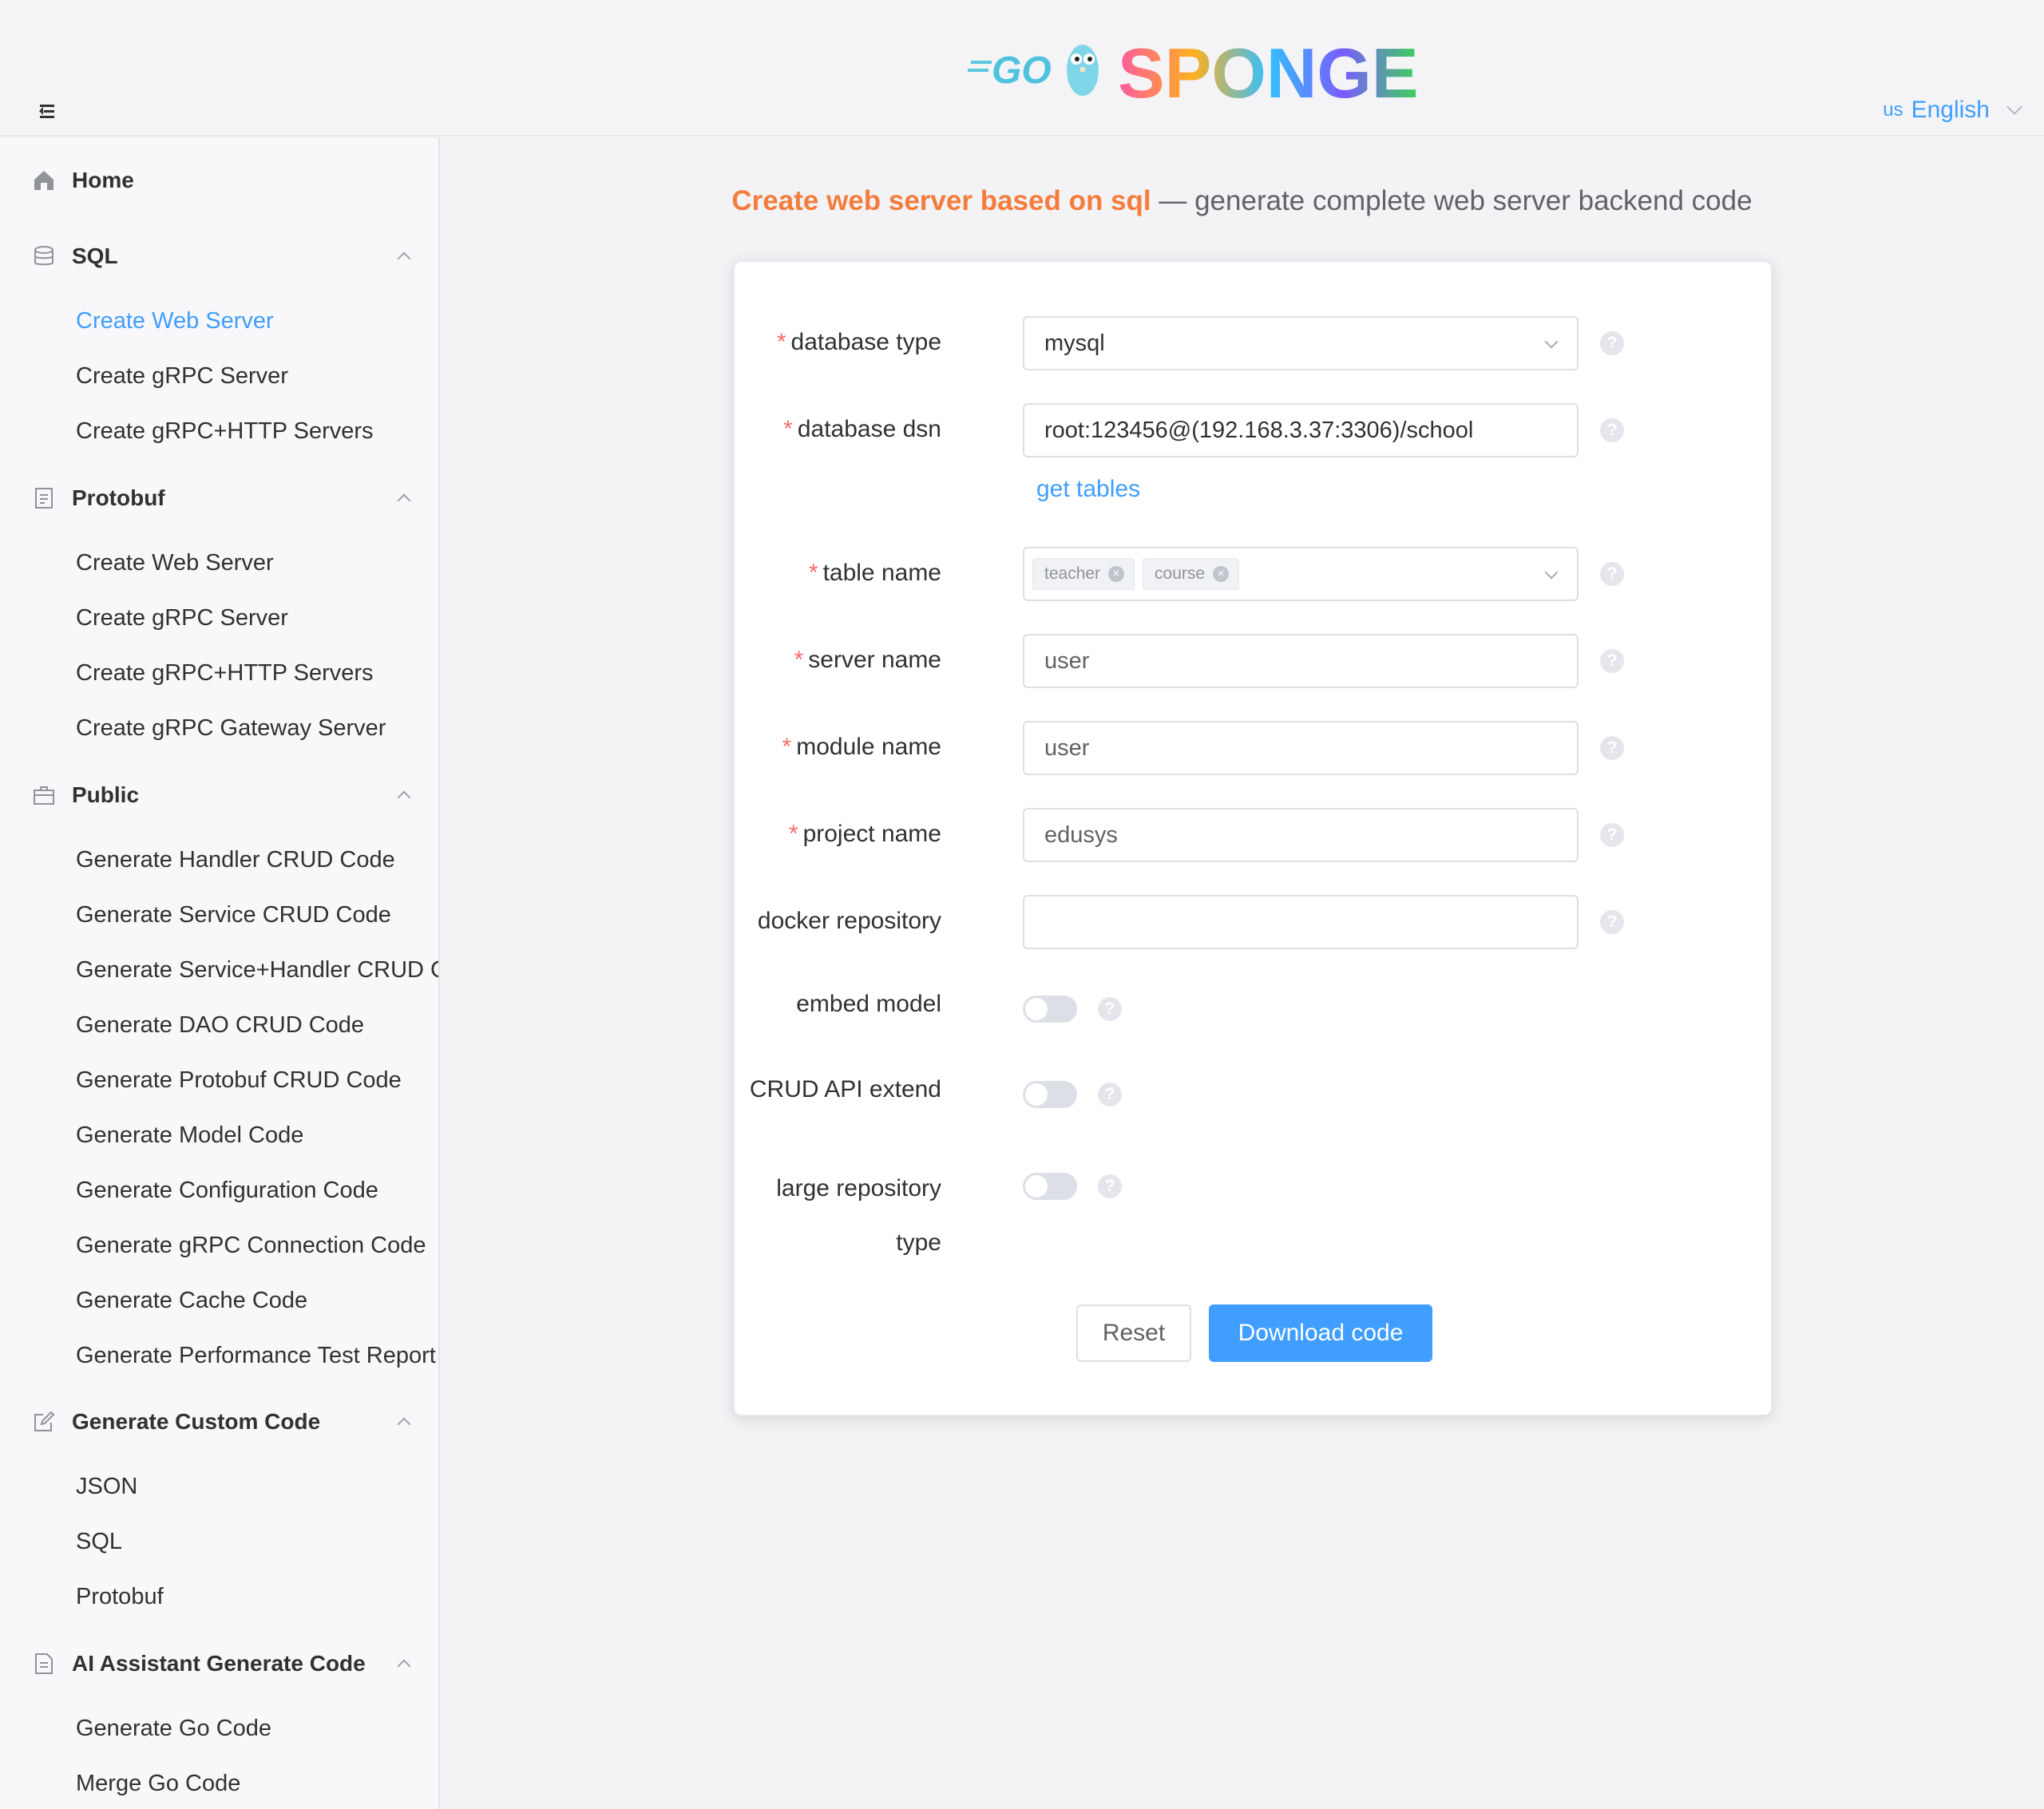 The width and height of the screenshot is (2044, 1809). I want to click on form-row-project-name: * project name edusys ?, so click(1254, 835).